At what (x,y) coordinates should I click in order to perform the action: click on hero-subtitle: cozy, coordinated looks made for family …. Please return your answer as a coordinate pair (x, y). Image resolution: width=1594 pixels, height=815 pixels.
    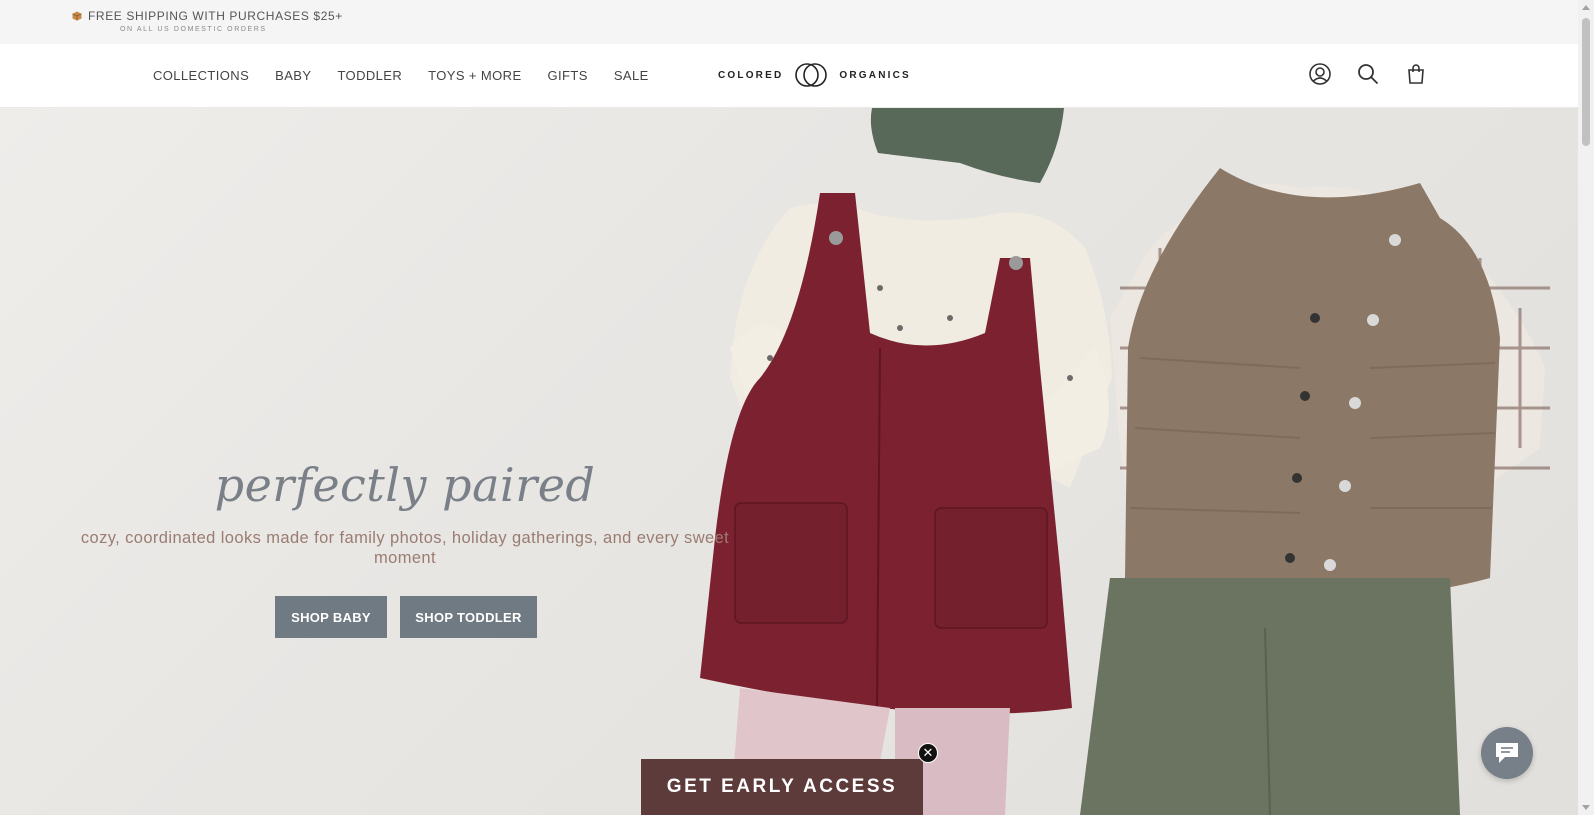
    Looking at the image, I should click on (405, 548).